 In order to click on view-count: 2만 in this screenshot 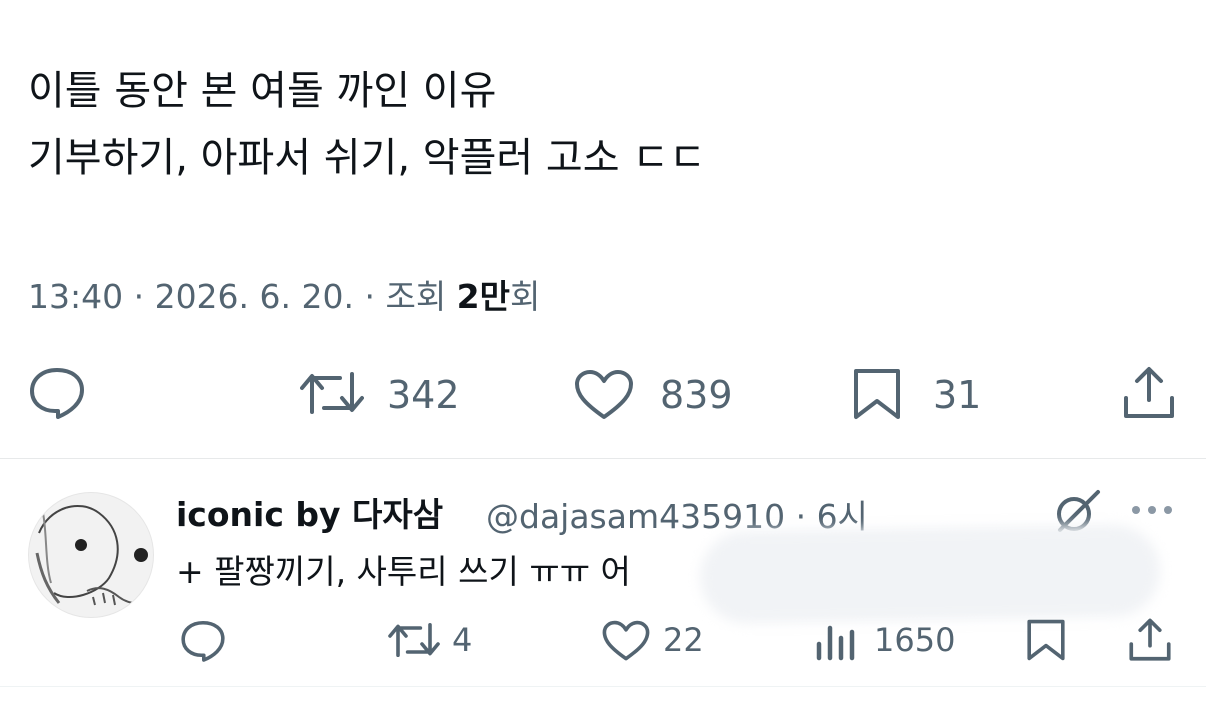, I will do `click(483, 296)`.